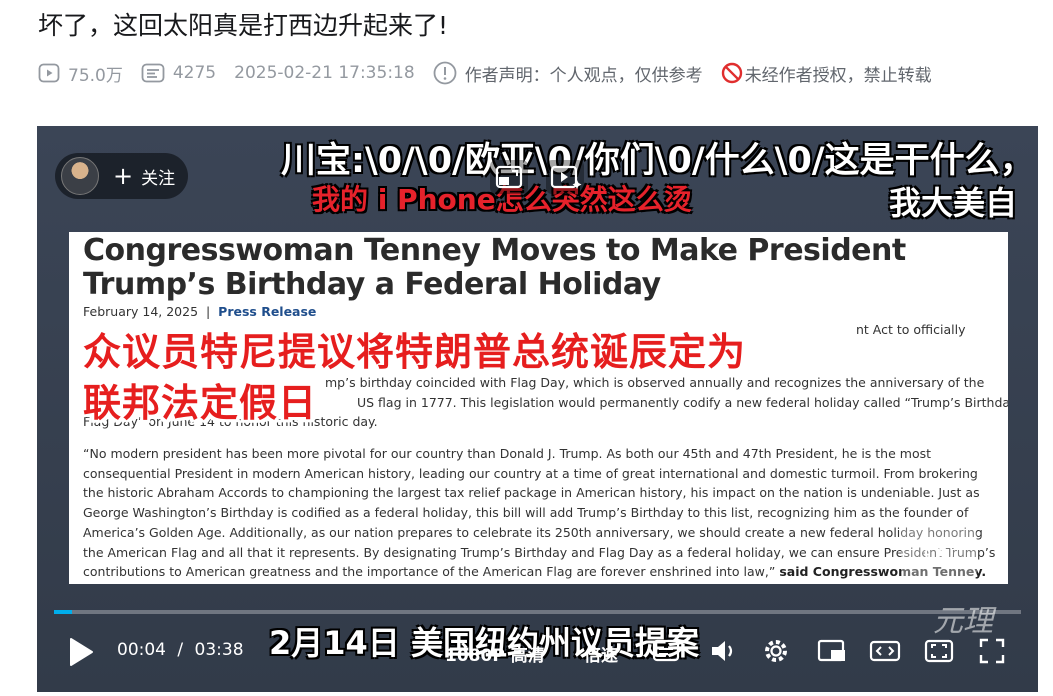  What do you see at coordinates (601, 653) in the screenshot?
I see `speed-selector: 倍速` at bounding box center [601, 653].